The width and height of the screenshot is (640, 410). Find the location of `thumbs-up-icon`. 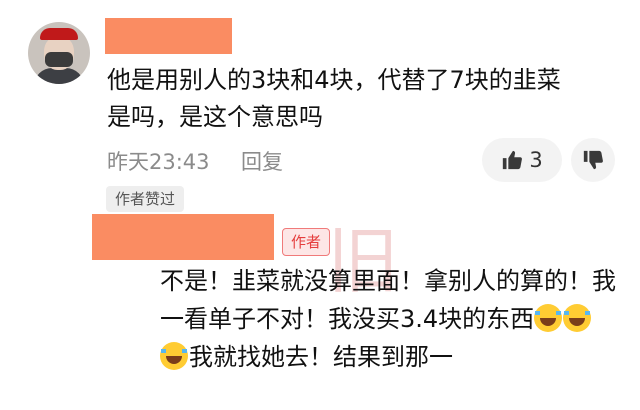

thumbs-up-icon is located at coordinates (513, 160).